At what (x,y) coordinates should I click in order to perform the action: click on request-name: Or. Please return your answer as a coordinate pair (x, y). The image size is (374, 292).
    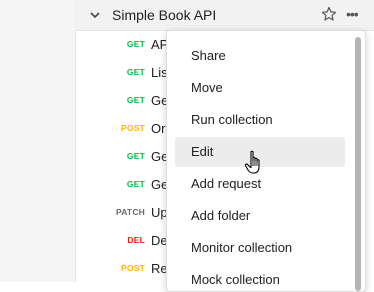
    Looking at the image, I should click on (158, 128).